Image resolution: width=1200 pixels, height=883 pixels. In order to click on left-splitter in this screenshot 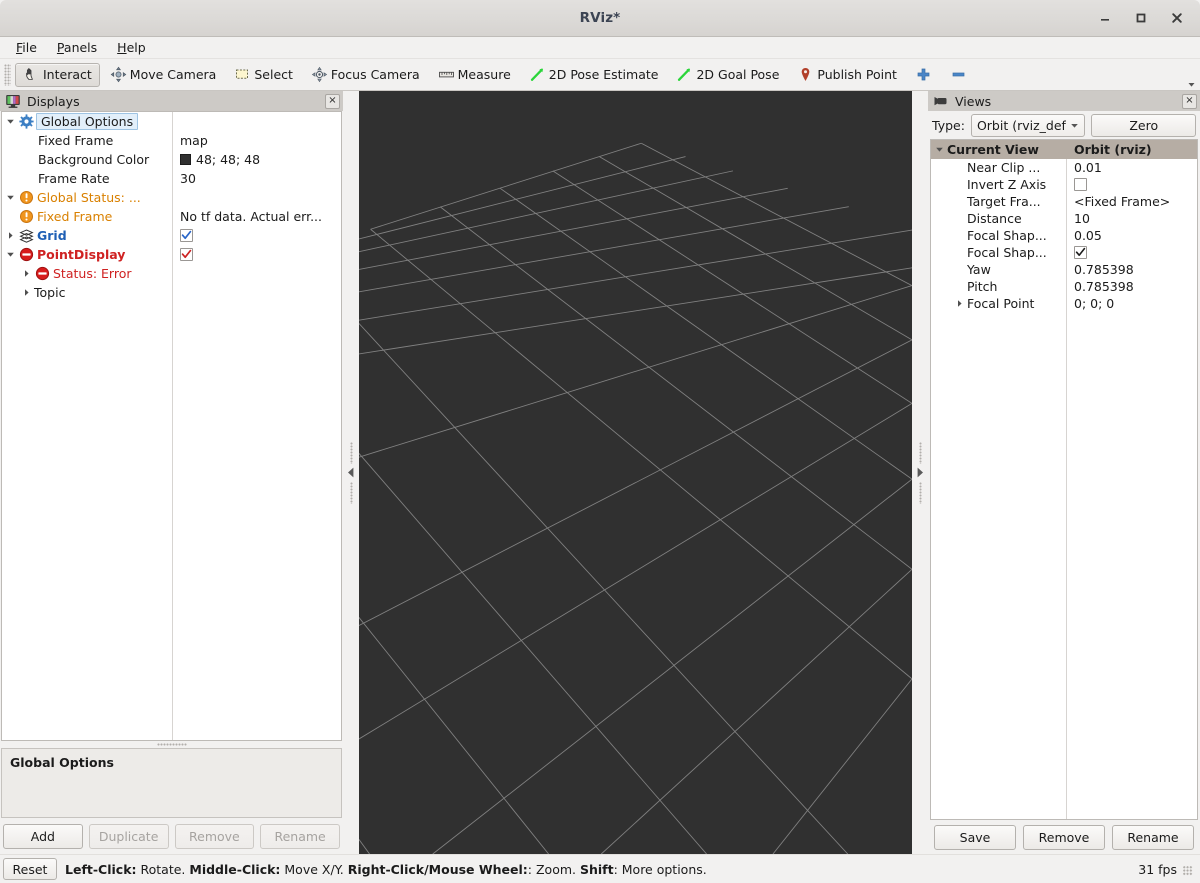, I will do `click(351, 472)`.